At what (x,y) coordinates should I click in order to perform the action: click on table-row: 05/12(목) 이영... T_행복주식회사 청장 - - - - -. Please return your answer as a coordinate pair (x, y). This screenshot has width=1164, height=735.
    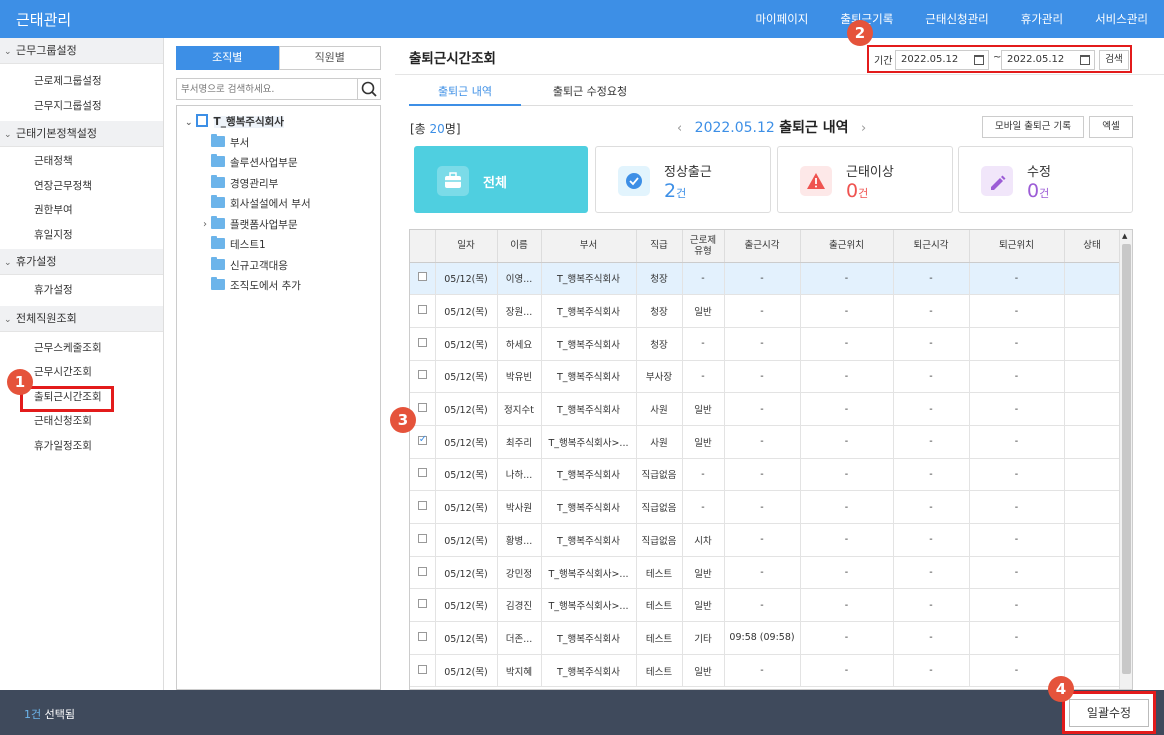
    Looking at the image, I should click on (765, 279).